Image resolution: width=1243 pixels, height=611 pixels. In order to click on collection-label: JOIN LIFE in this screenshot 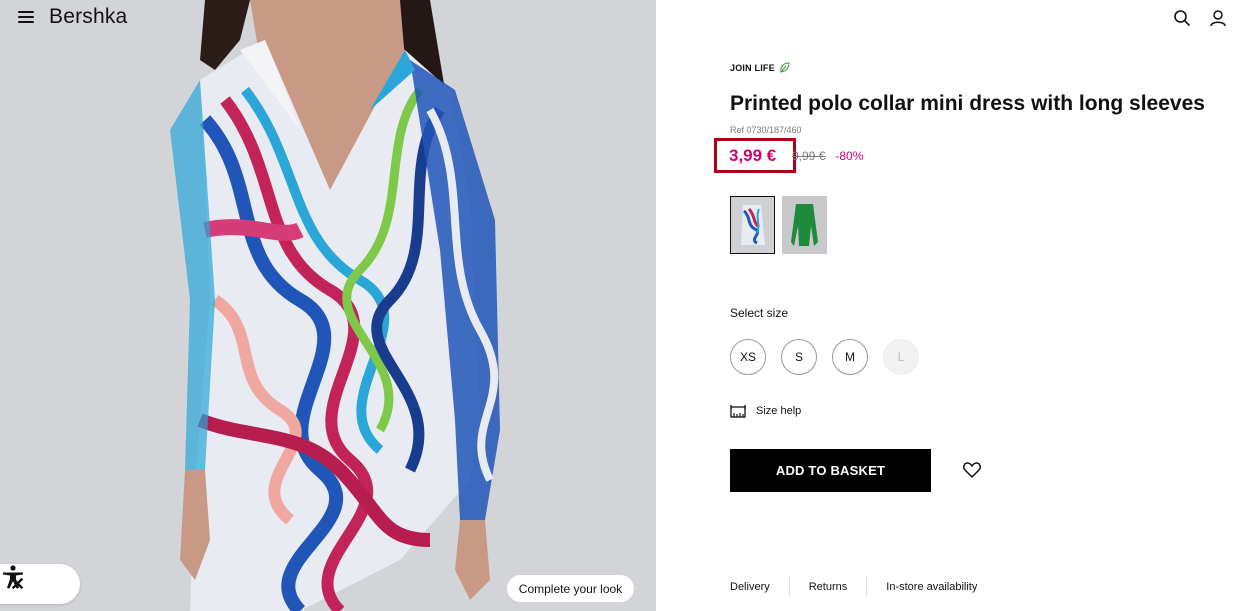, I will do `click(752, 67)`.